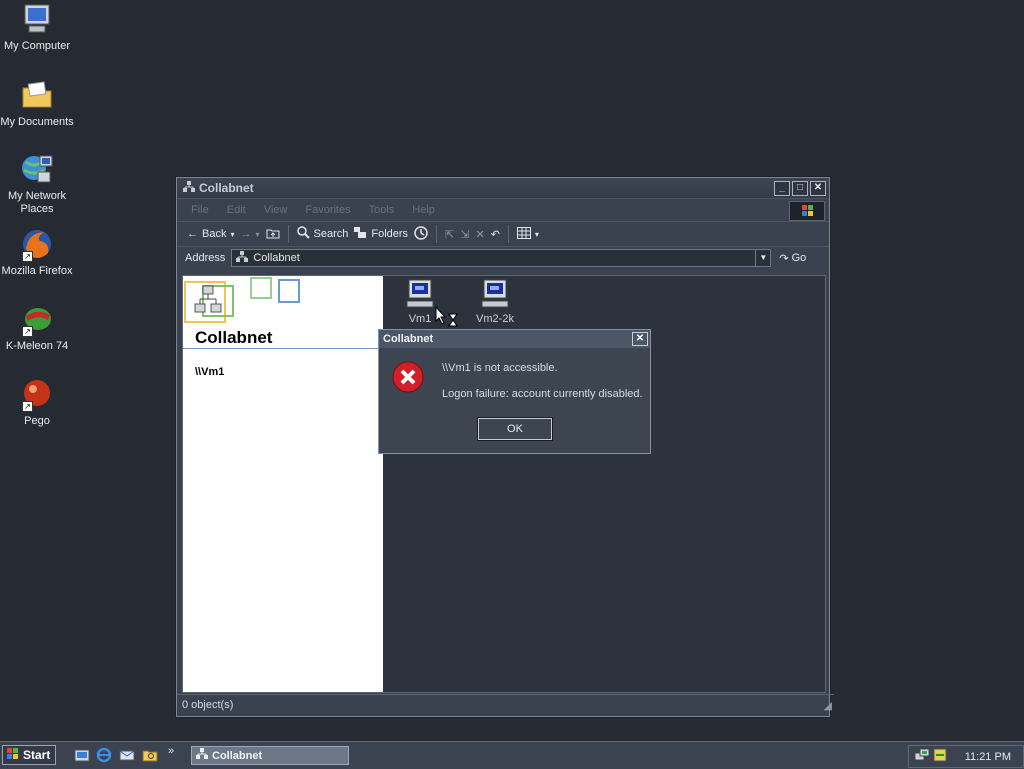 The image size is (1024, 769). Describe the element at coordinates (208, 705) in the screenshot. I see `status-text: 0 object(s)` at that location.